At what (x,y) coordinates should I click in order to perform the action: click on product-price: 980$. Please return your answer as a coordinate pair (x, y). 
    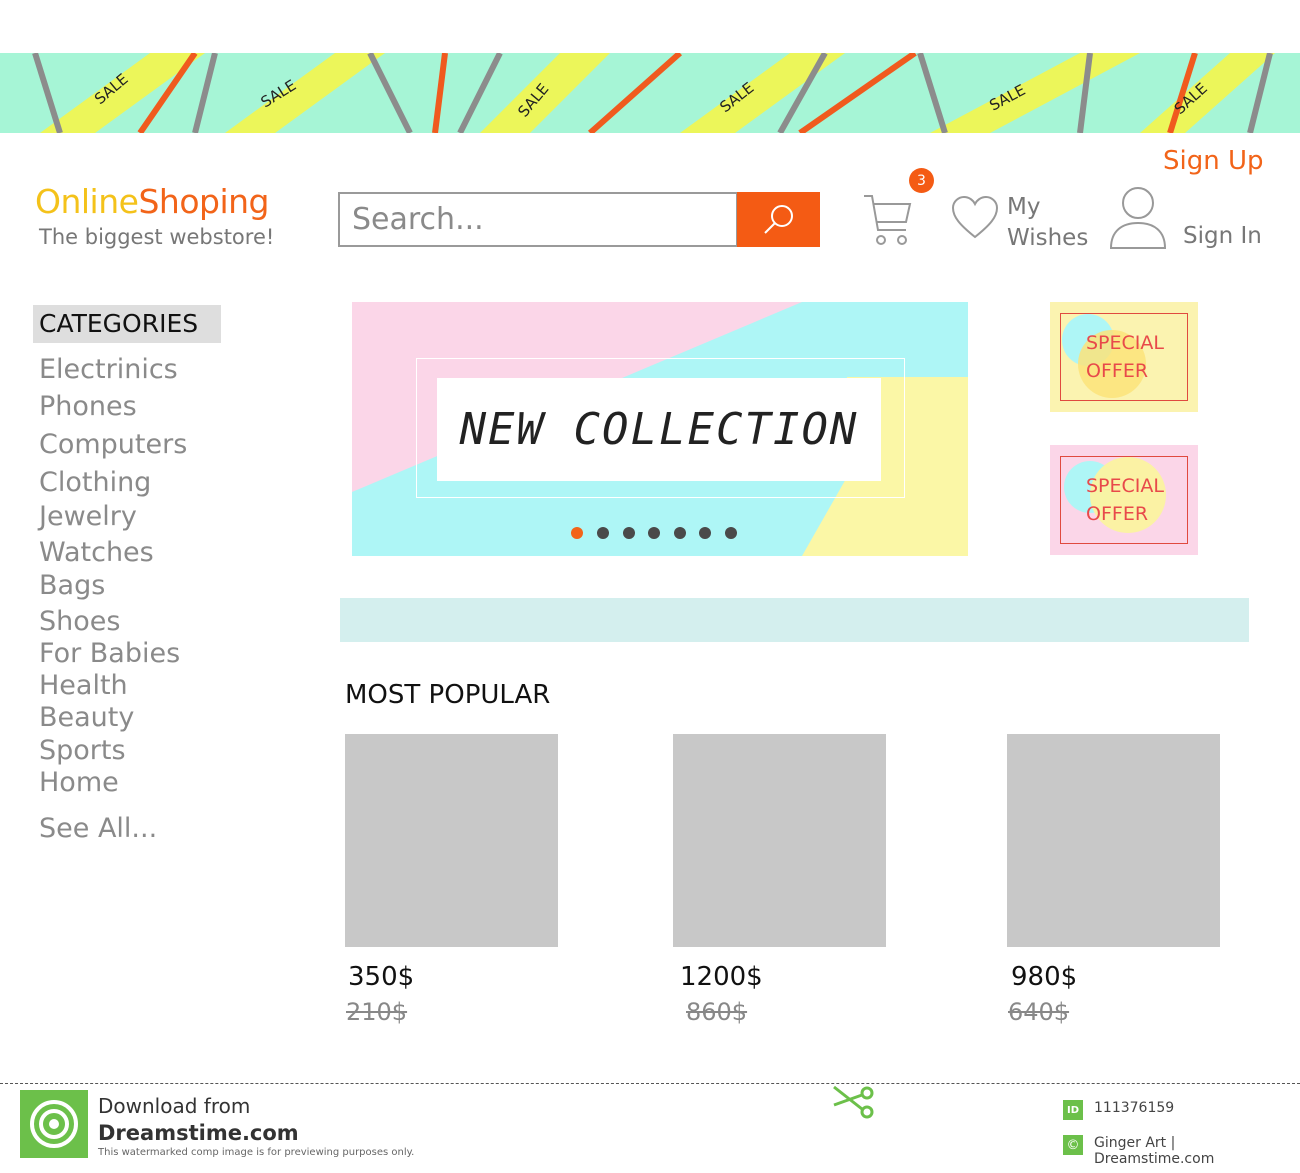
    Looking at the image, I should click on (1044, 977).